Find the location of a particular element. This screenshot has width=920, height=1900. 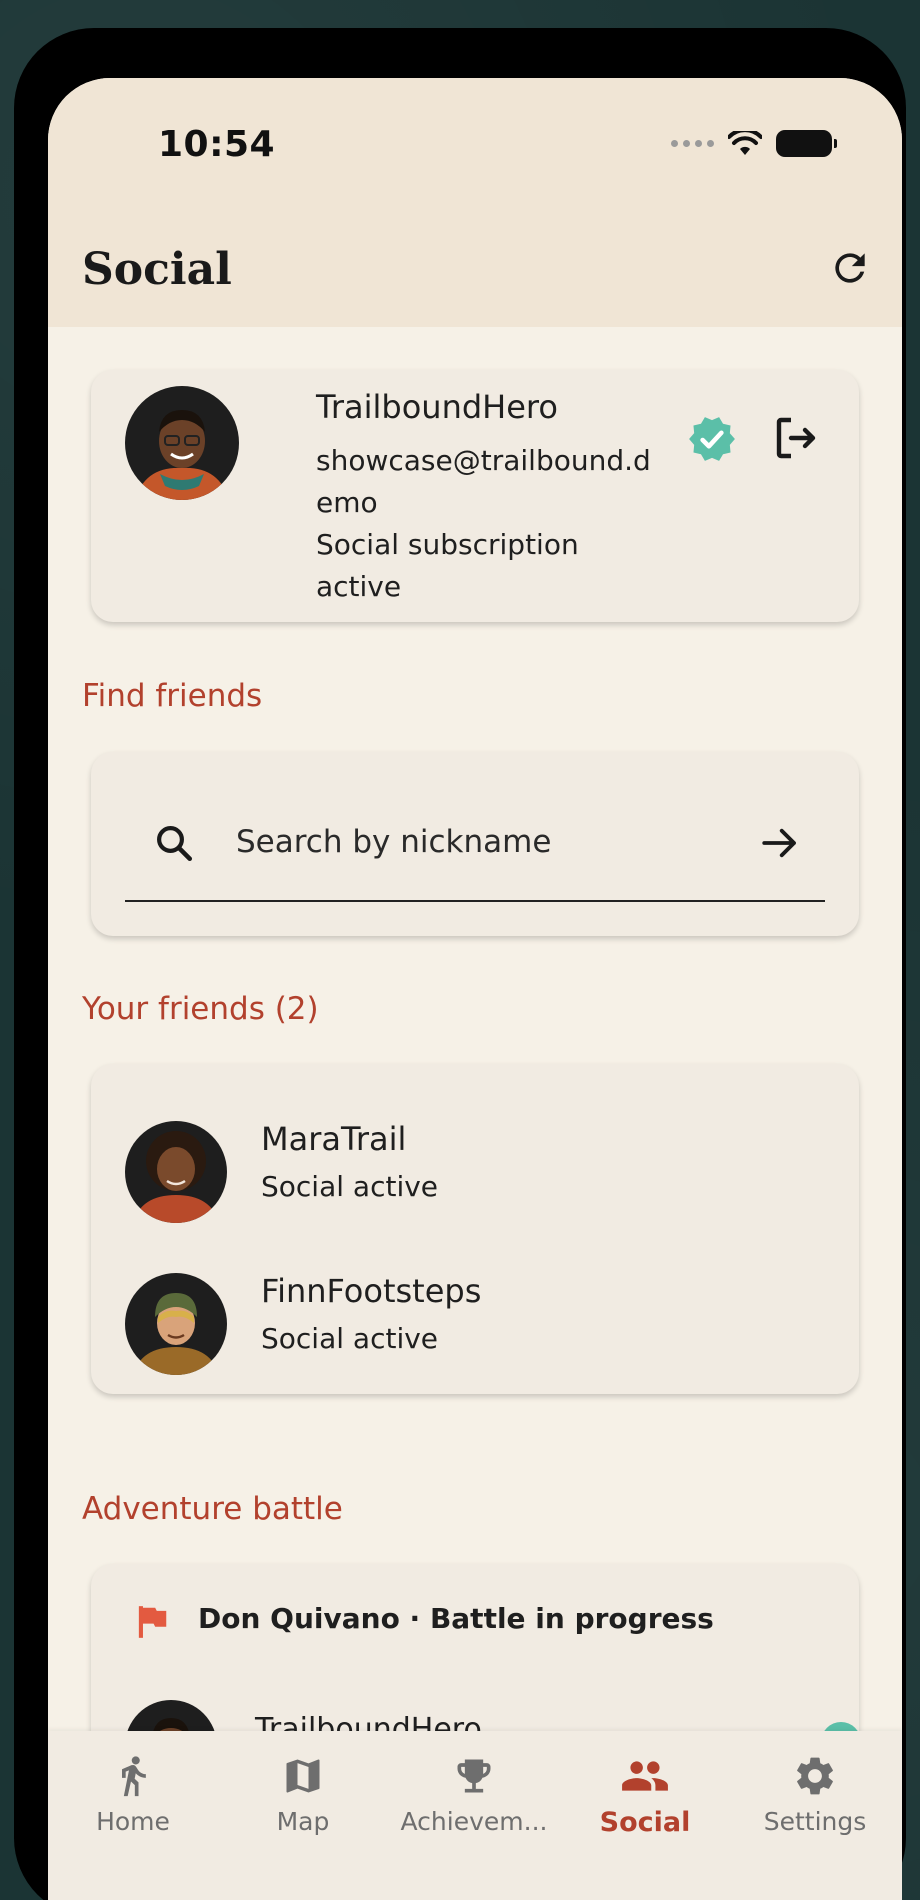

app-header: 10:54 Social is located at coordinates (475, 202).